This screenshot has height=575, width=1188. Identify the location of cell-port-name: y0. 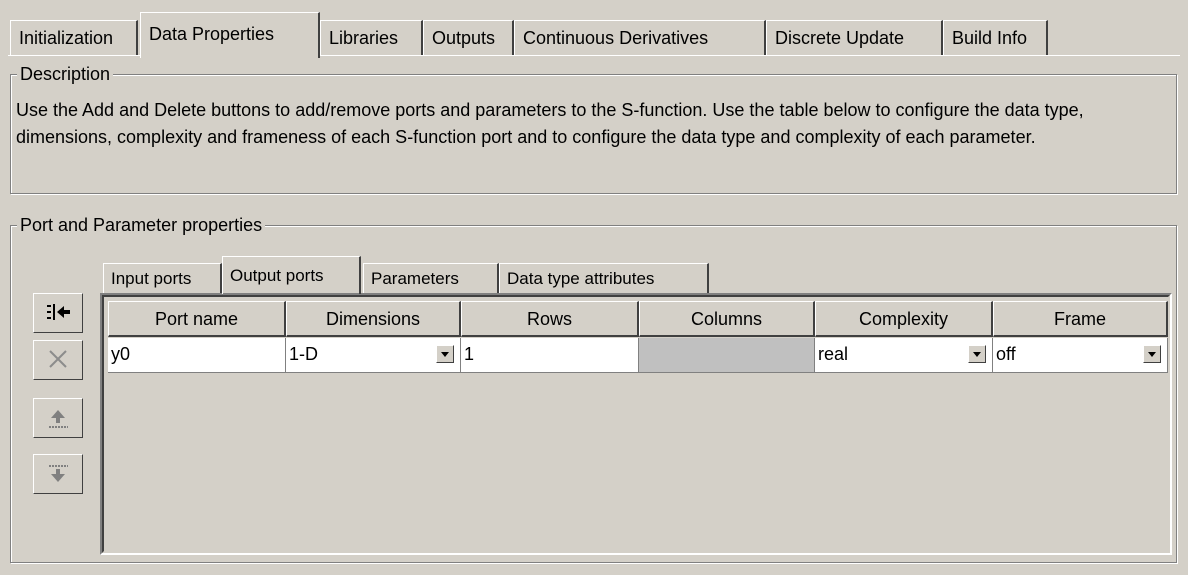
(197, 355).